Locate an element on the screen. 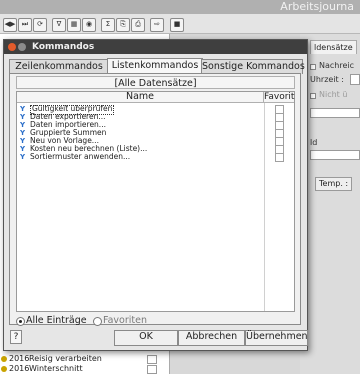 The image size is (360, 374). record-scope-label: [Alle Datensätze] is located at coordinates (155, 82).